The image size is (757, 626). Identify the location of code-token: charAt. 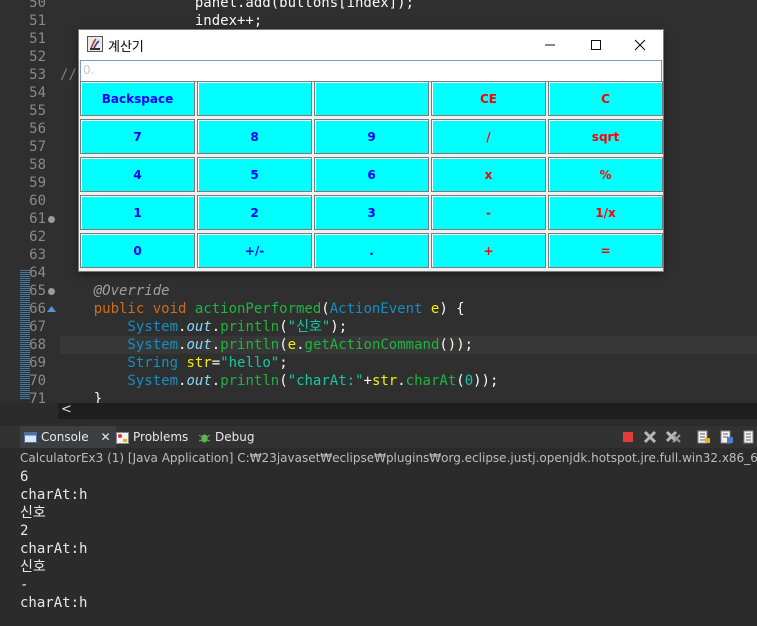
(431, 381).